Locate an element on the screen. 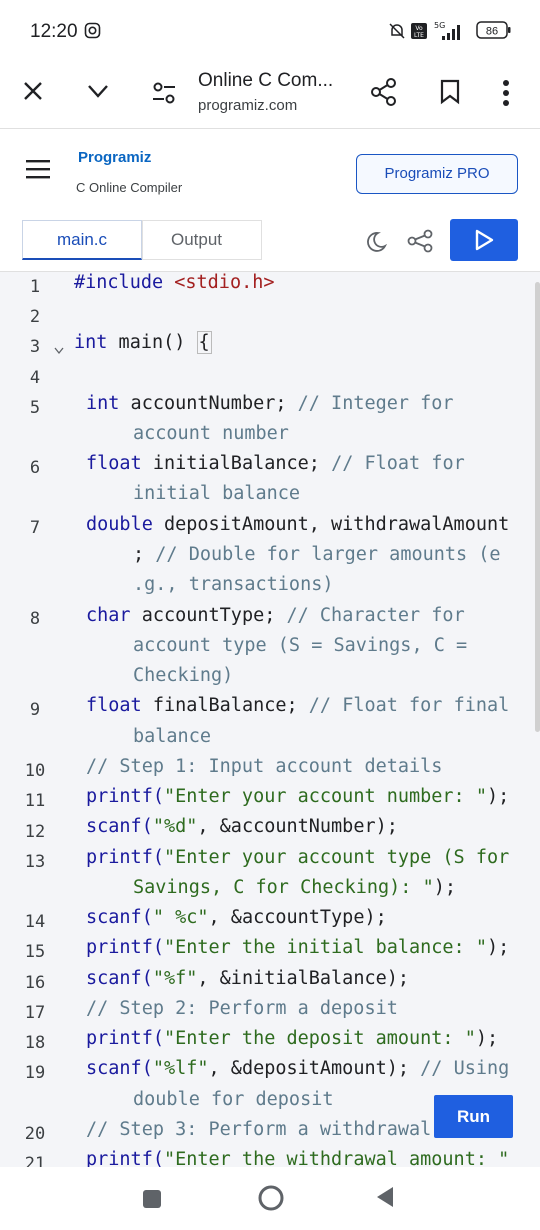  code-token: account type (S = Savings, C = is located at coordinates (300, 645).